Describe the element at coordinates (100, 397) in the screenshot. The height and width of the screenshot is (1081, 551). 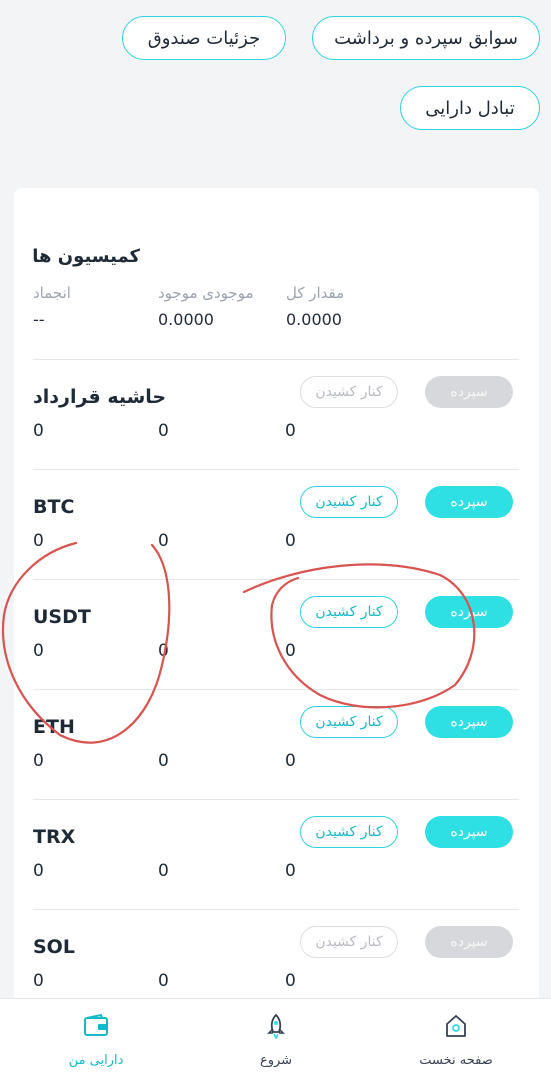
I see `asset-name: حاشیه قرارداد` at that location.